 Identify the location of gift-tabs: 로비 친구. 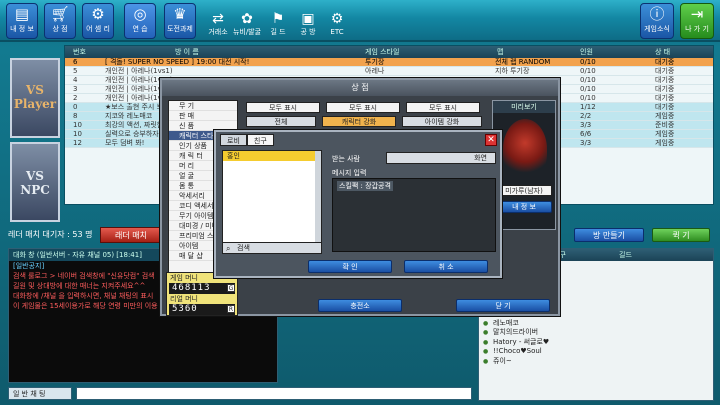
(247, 140).